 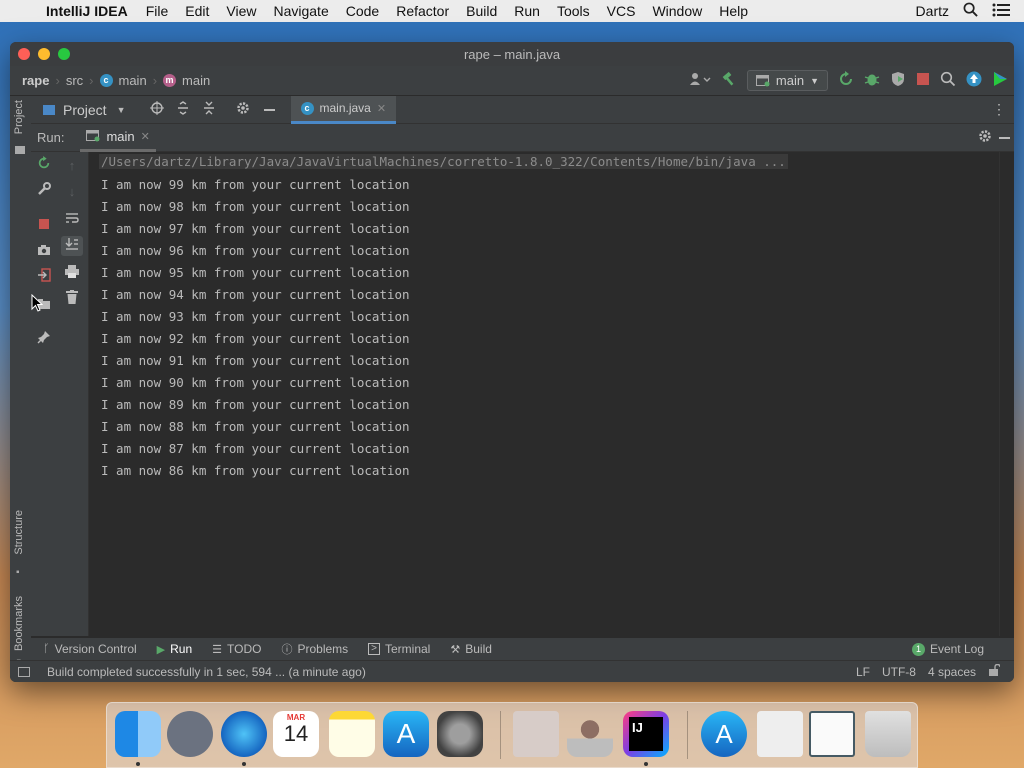 I want to click on menu-navigate: Navigate, so click(x=300, y=11).